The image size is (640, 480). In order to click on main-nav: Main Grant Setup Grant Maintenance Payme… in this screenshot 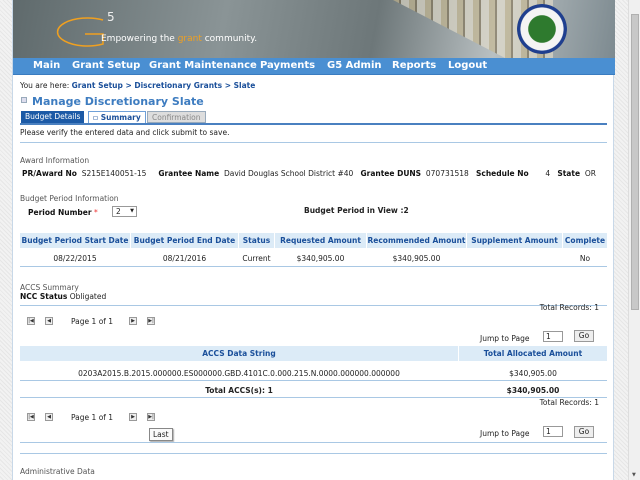, I will do `click(314, 66)`.